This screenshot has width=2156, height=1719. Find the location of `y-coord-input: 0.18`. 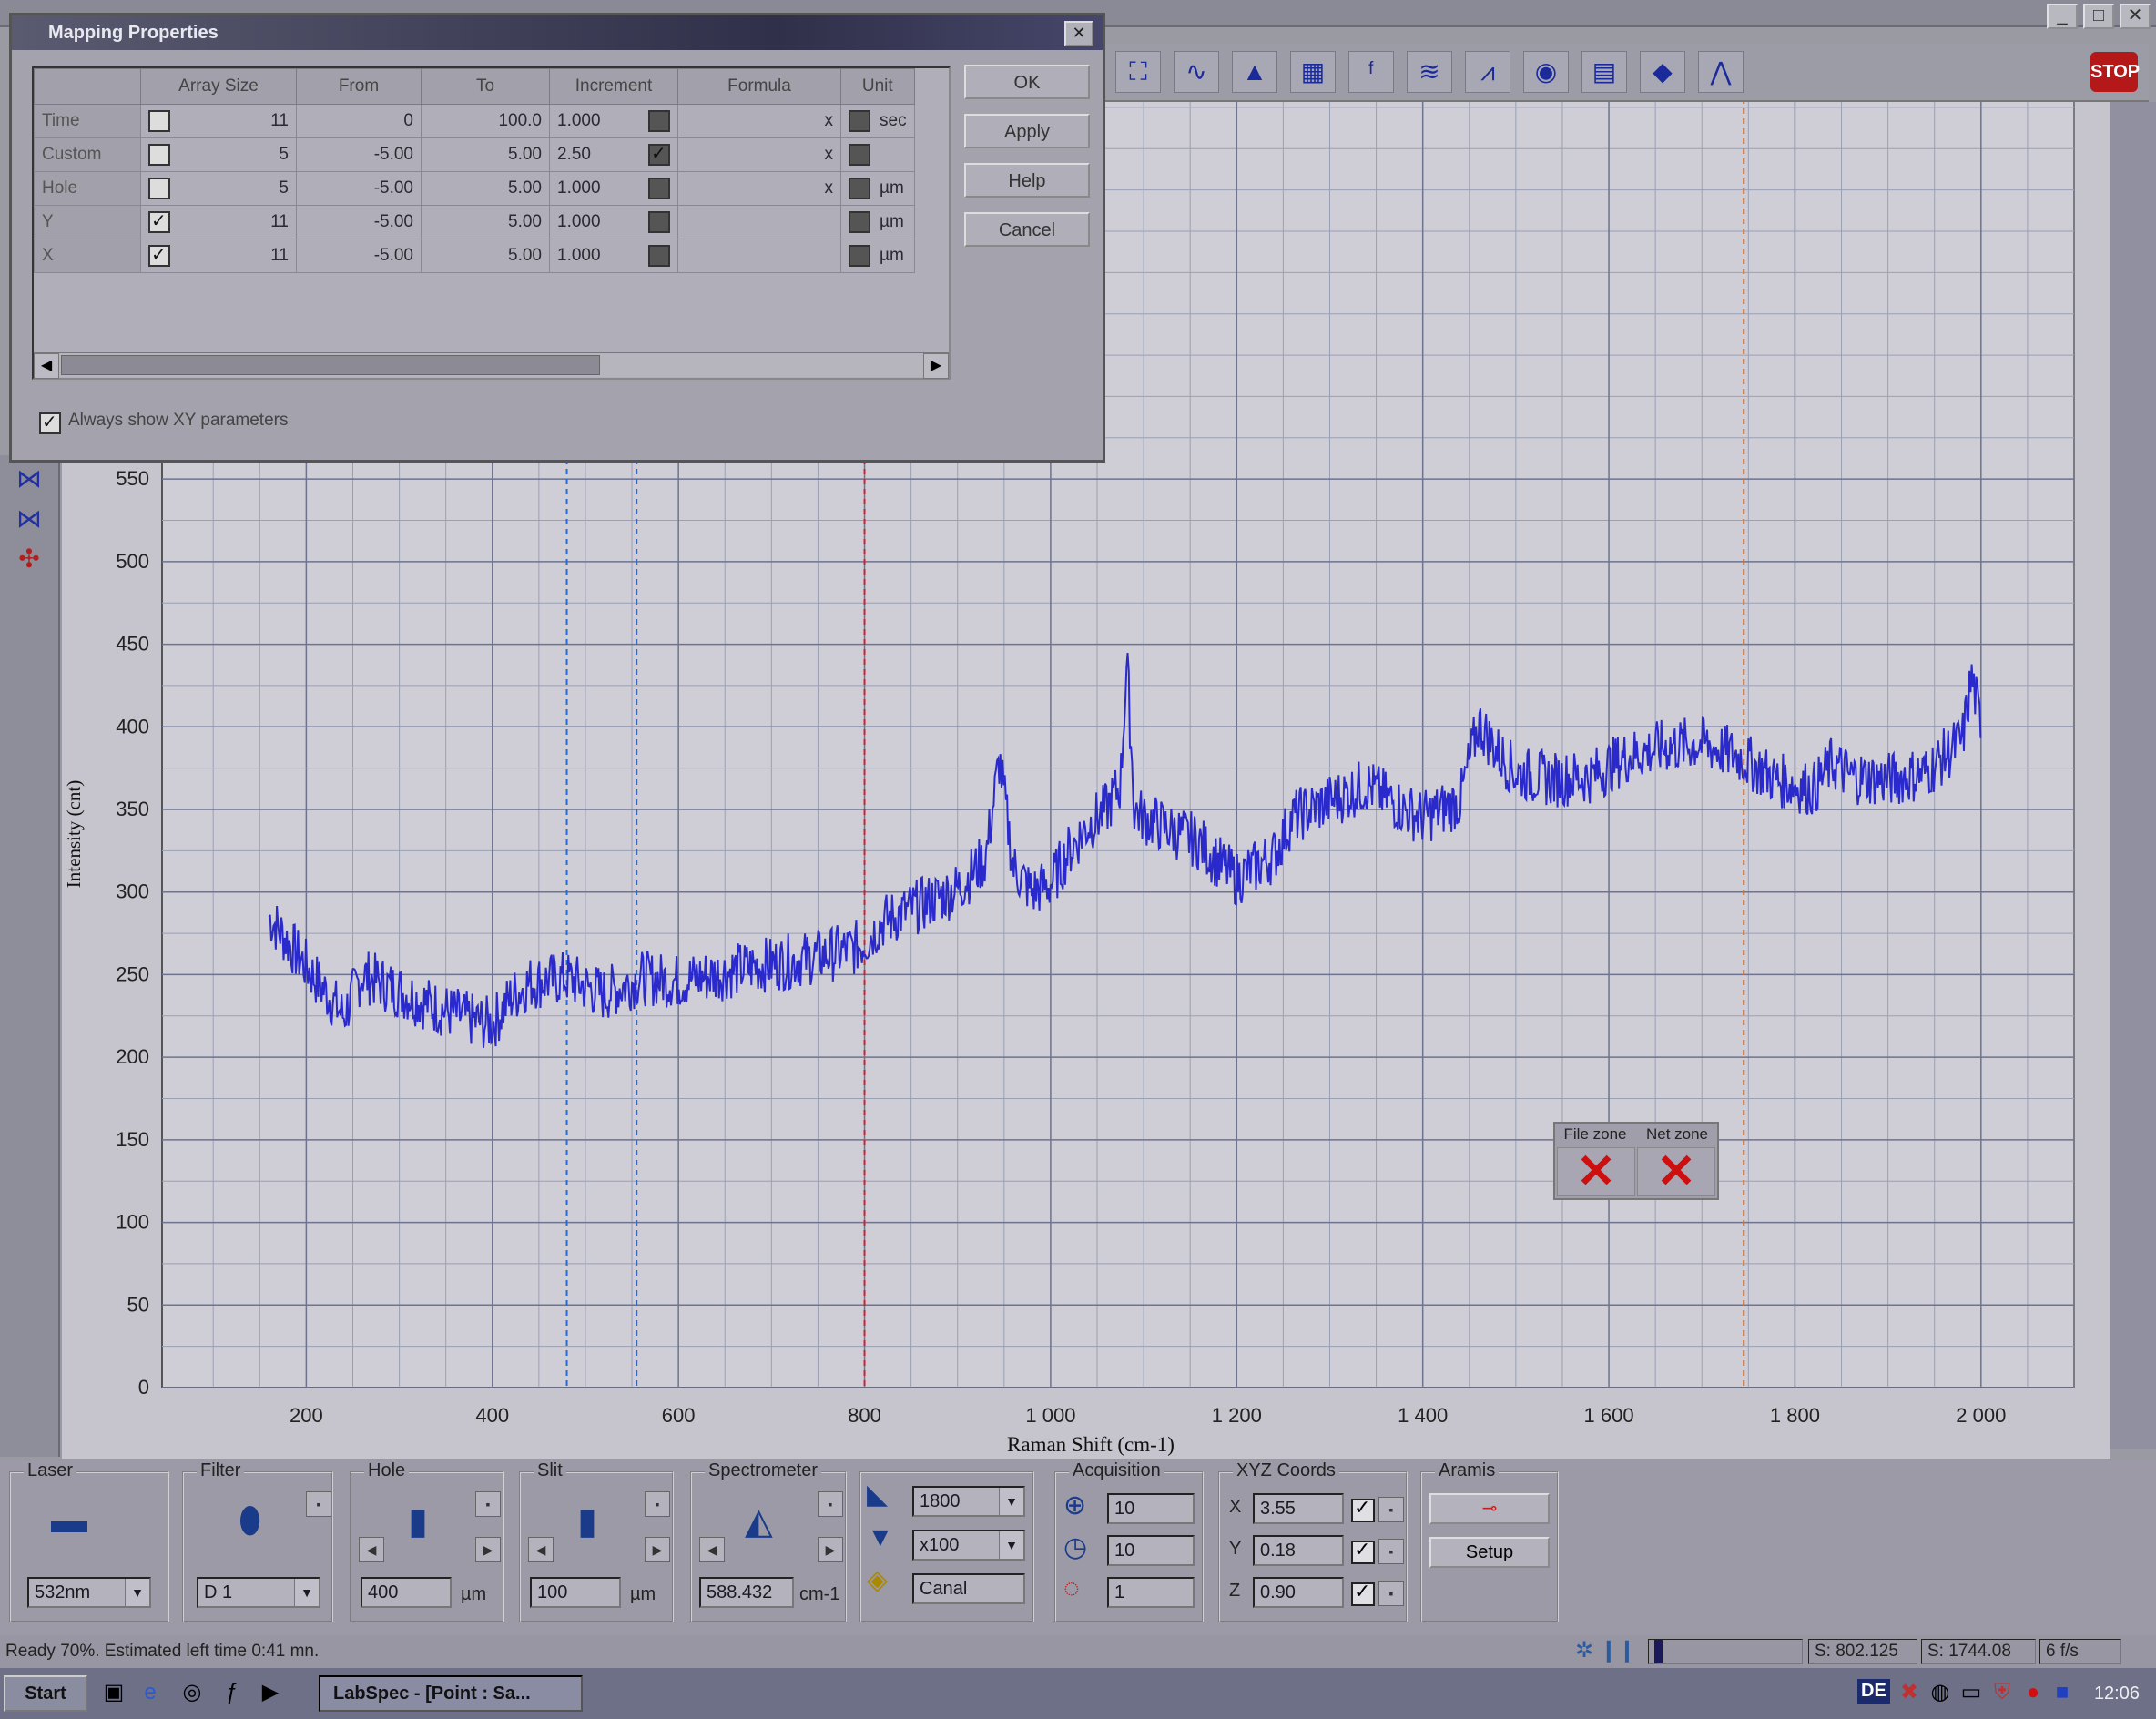

y-coord-input: 0.18 is located at coordinates (1299, 1550).